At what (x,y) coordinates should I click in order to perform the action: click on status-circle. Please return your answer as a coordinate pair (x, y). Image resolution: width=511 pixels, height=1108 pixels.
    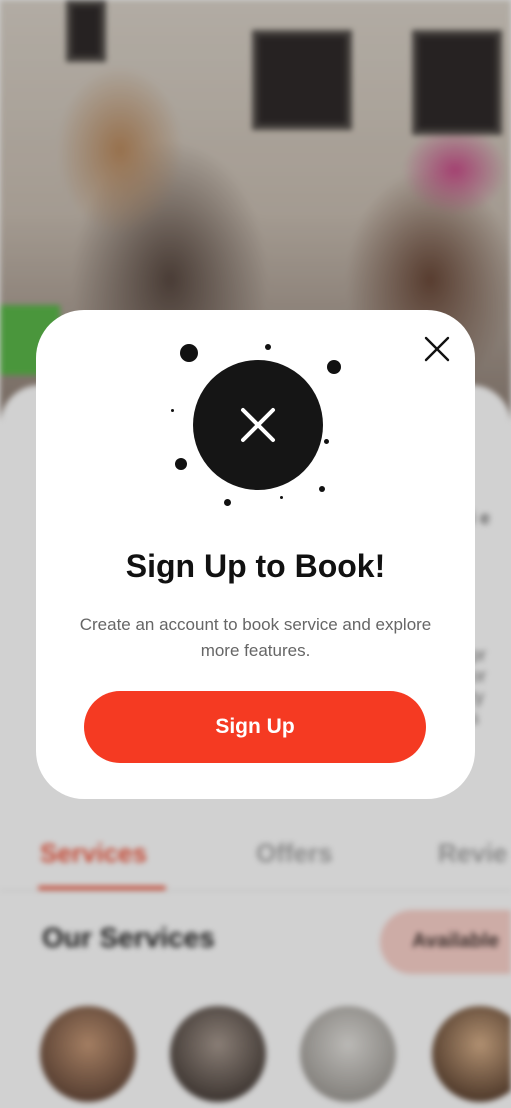
    Looking at the image, I should click on (258, 425).